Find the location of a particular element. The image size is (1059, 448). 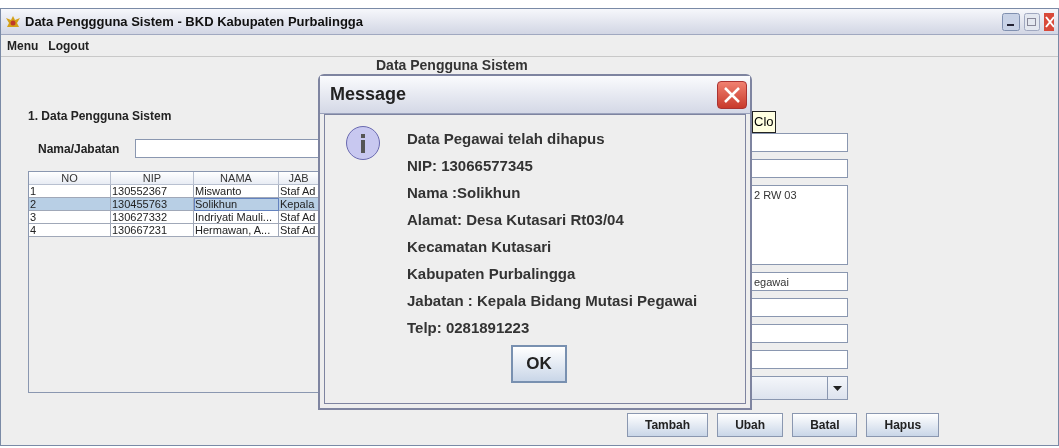

table-row: 2 130455763 Solikhun Kepala is located at coordinates (173, 204).